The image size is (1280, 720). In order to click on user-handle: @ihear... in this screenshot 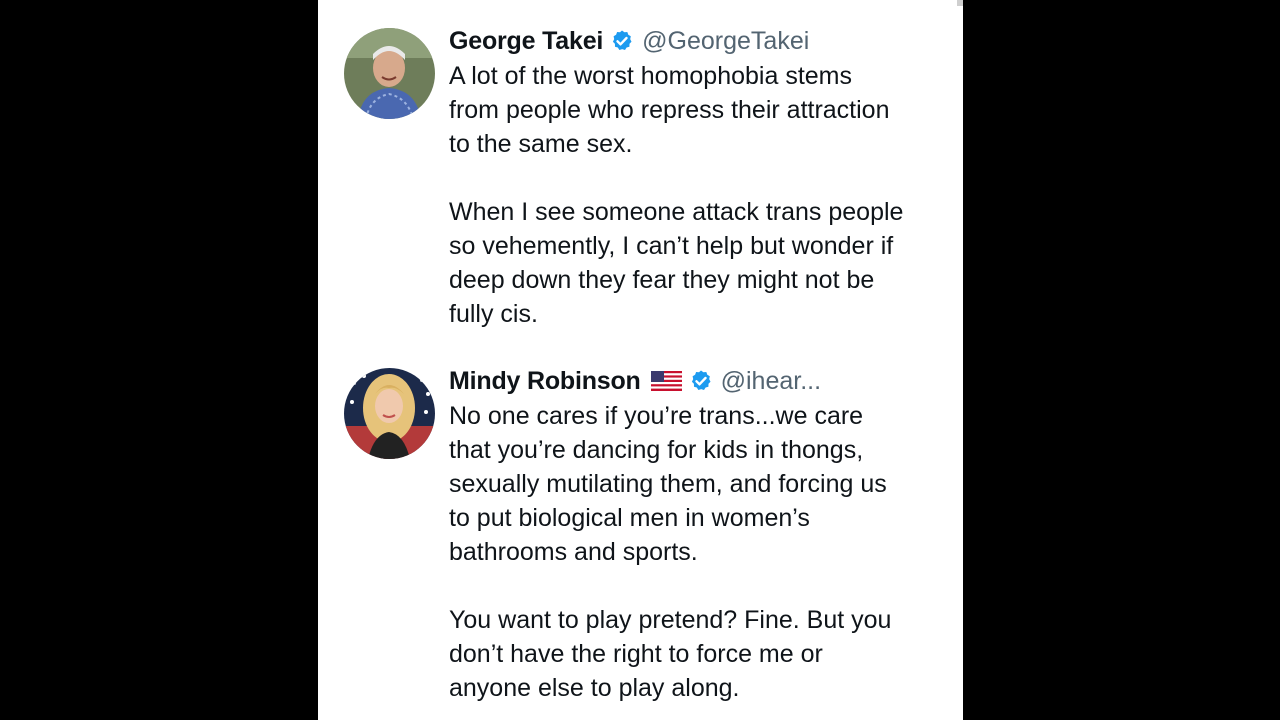, I will do `click(771, 381)`.